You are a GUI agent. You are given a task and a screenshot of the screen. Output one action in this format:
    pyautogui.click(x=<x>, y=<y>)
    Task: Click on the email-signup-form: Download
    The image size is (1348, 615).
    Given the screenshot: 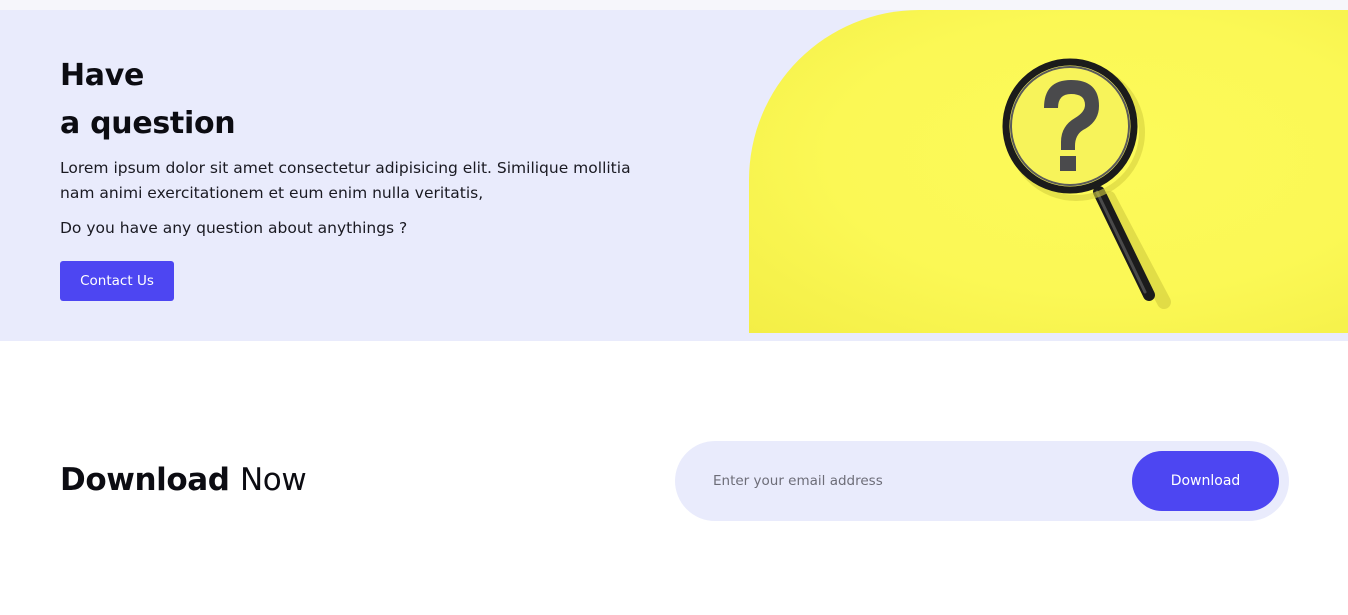 What is the action you would take?
    pyautogui.click(x=982, y=481)
    